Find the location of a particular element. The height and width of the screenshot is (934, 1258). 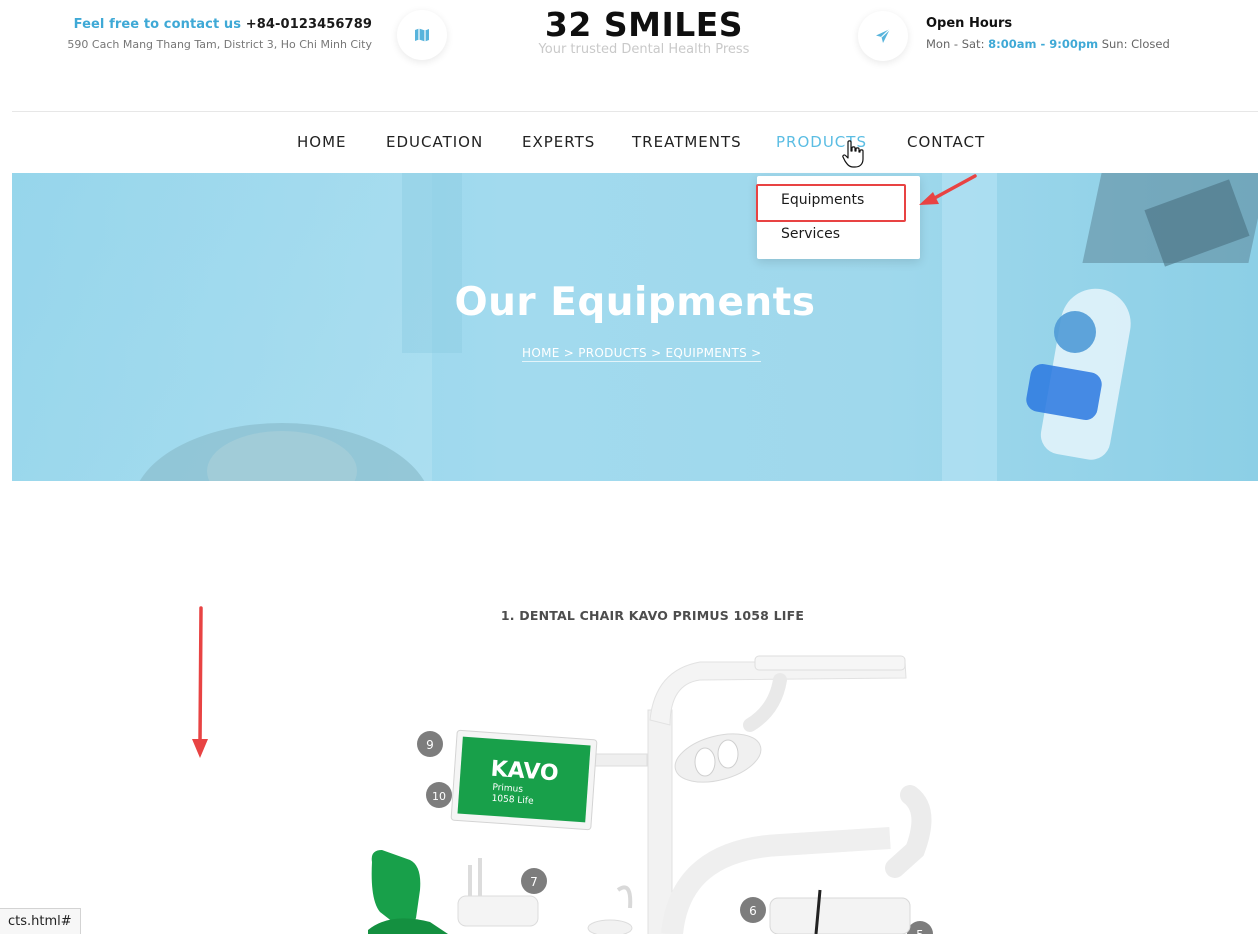

screen-brand: KAVO is located at coordinates (525, 772).